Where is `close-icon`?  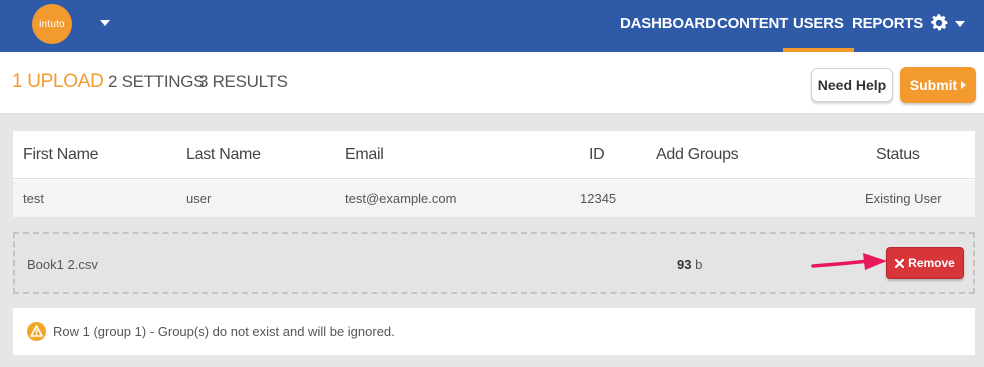
close-icon is located at coordinates (900, 263).